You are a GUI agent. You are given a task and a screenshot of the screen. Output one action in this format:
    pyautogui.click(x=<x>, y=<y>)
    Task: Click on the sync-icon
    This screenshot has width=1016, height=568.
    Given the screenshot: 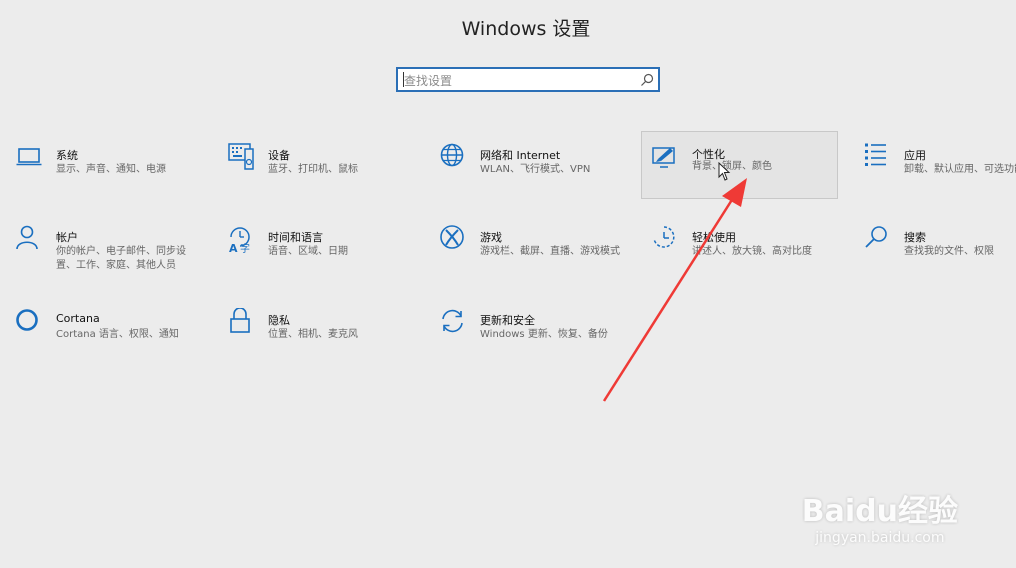 What is the action you would take?
    pyautogui.click(x=452, y=321)
    